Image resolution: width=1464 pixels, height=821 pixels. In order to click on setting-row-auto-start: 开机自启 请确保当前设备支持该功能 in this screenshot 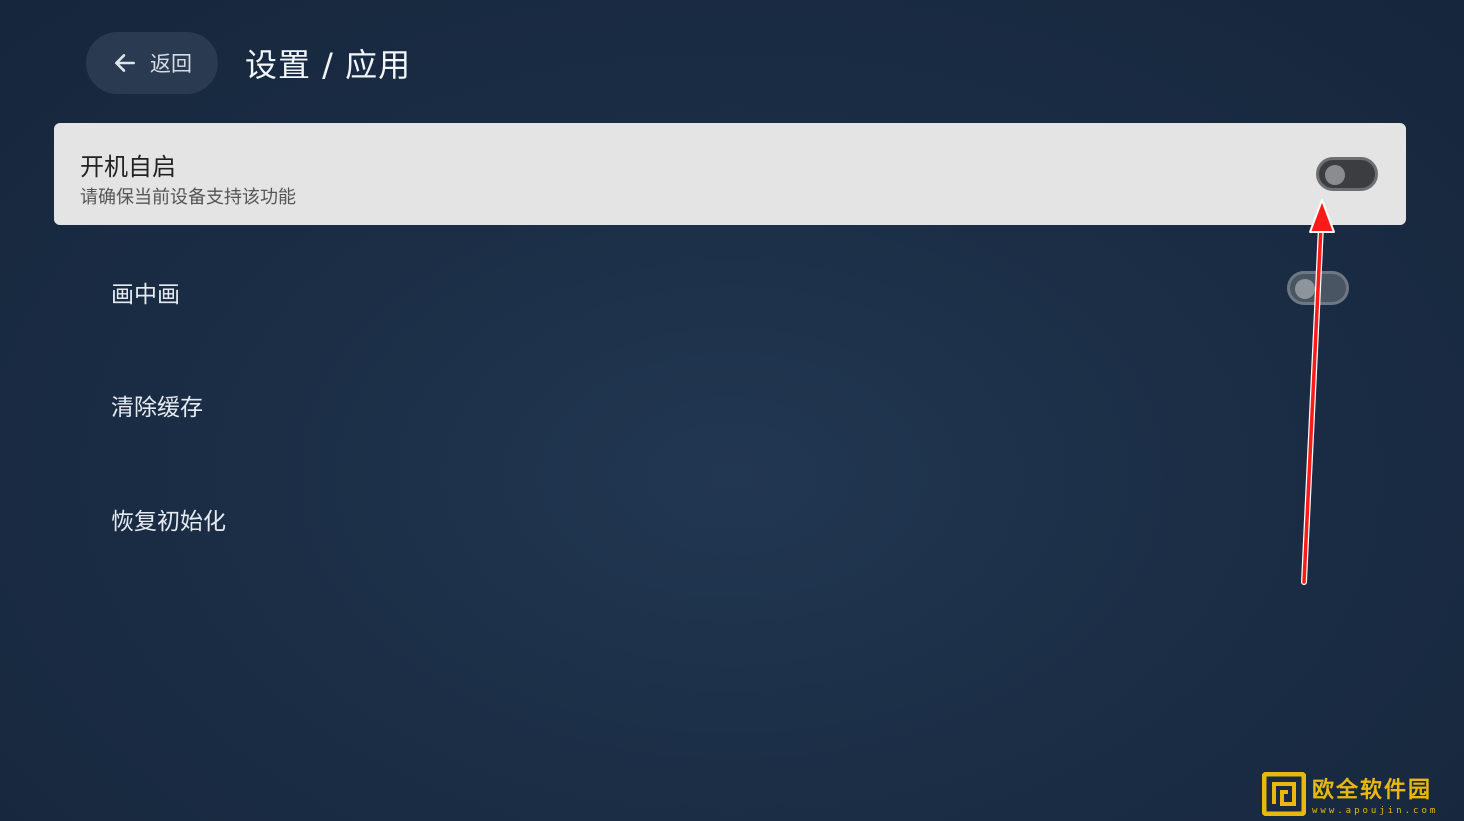, I will do `click(730, 174)`.